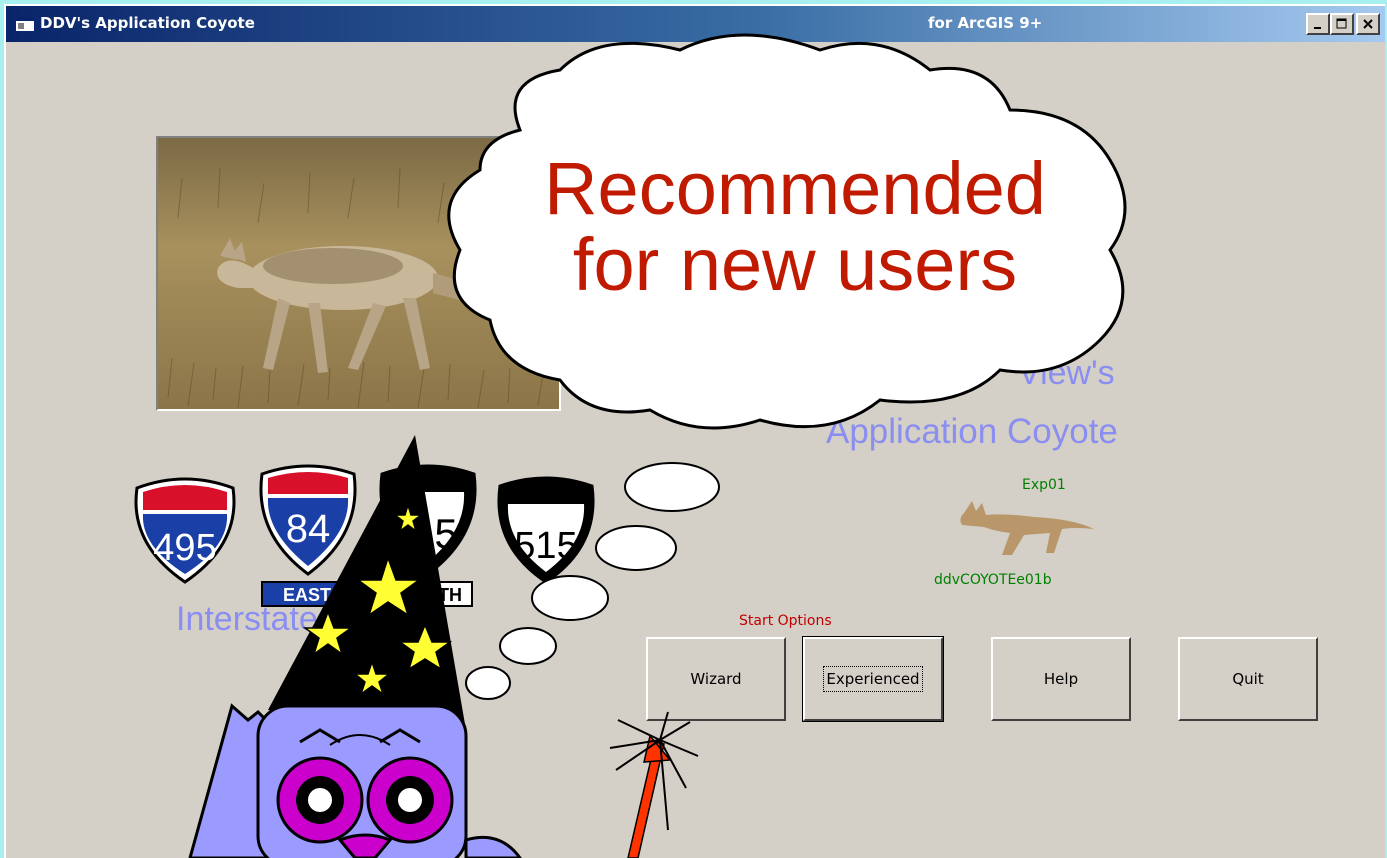  What do you see at coordinates (592, 581) in the screenshot?
I see `thought-trail` at bounding box center [592, 581].